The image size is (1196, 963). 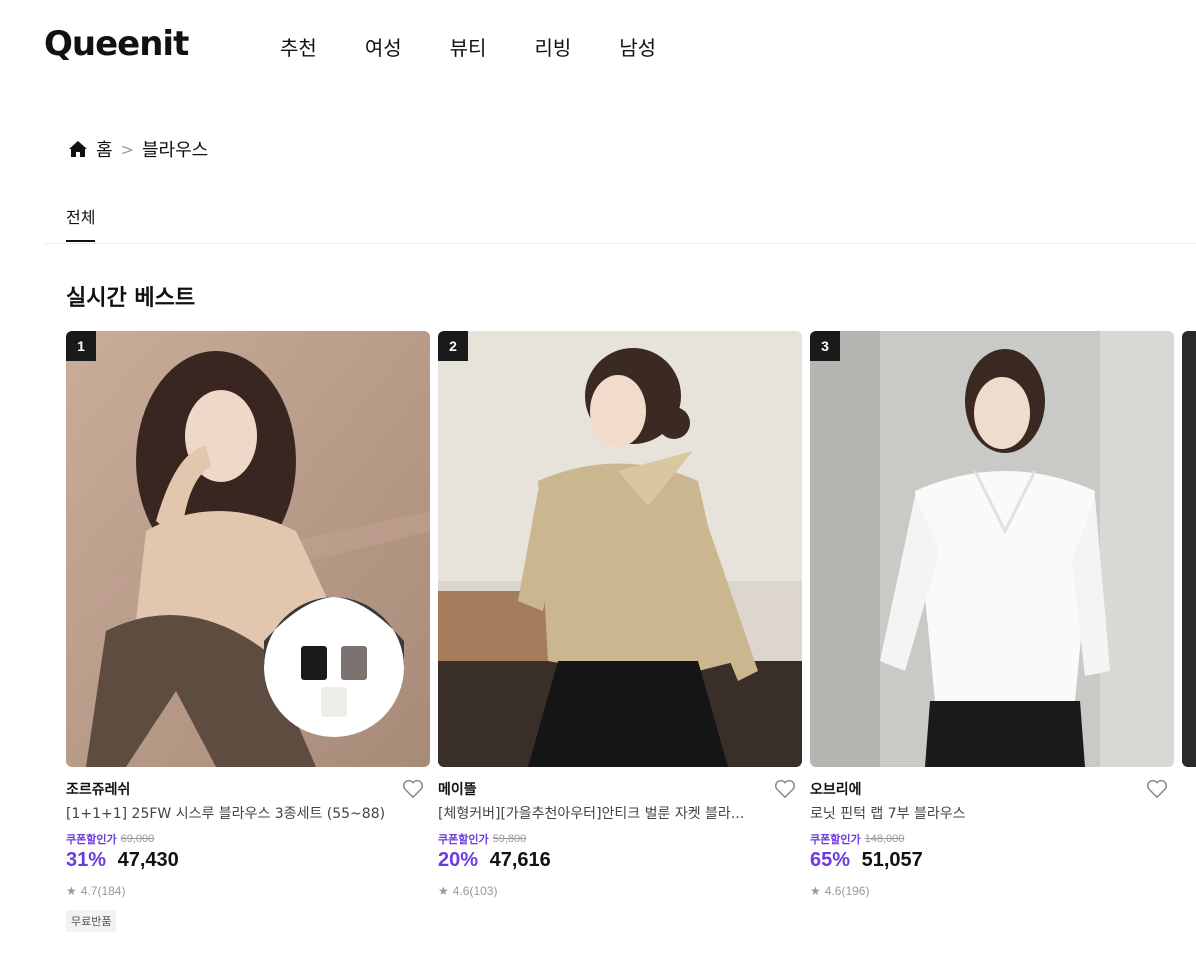 What do you see at coordinates (81, 346) in the screenshot?
I see `rank-badge: 1` at bounding box center [81, 346].